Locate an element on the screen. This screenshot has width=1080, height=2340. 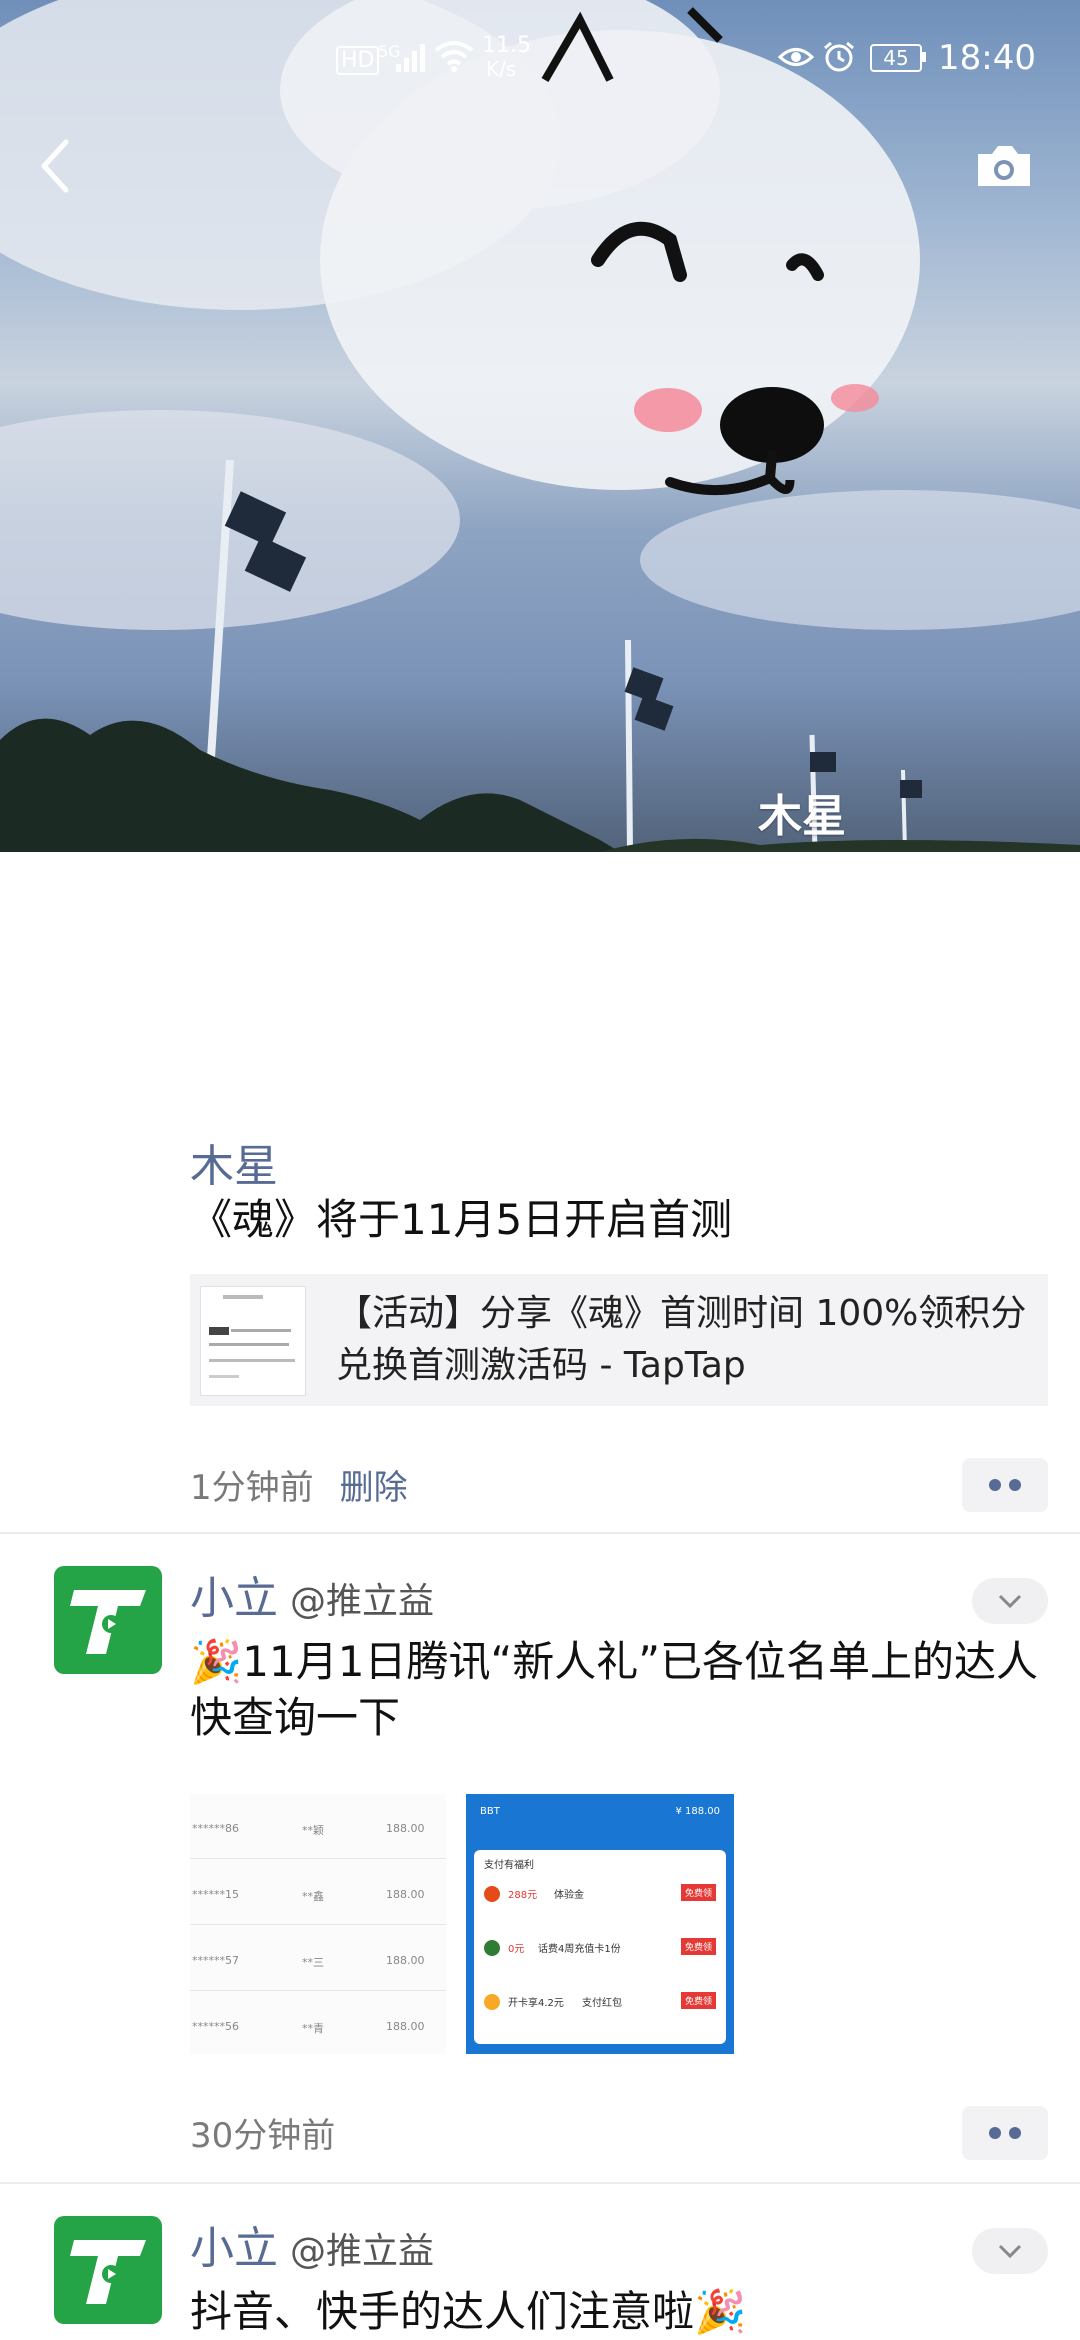
signal-icon is located at coordinates (410, 58).